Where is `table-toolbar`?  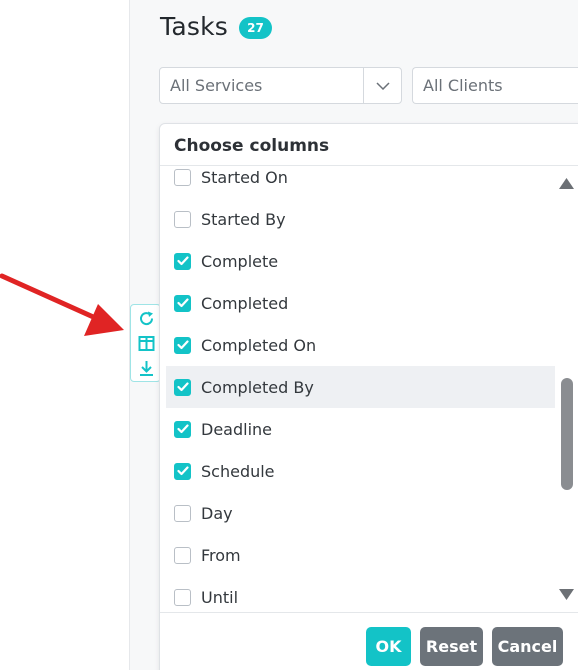 table-toolbar is located at coordinates (145, 343).